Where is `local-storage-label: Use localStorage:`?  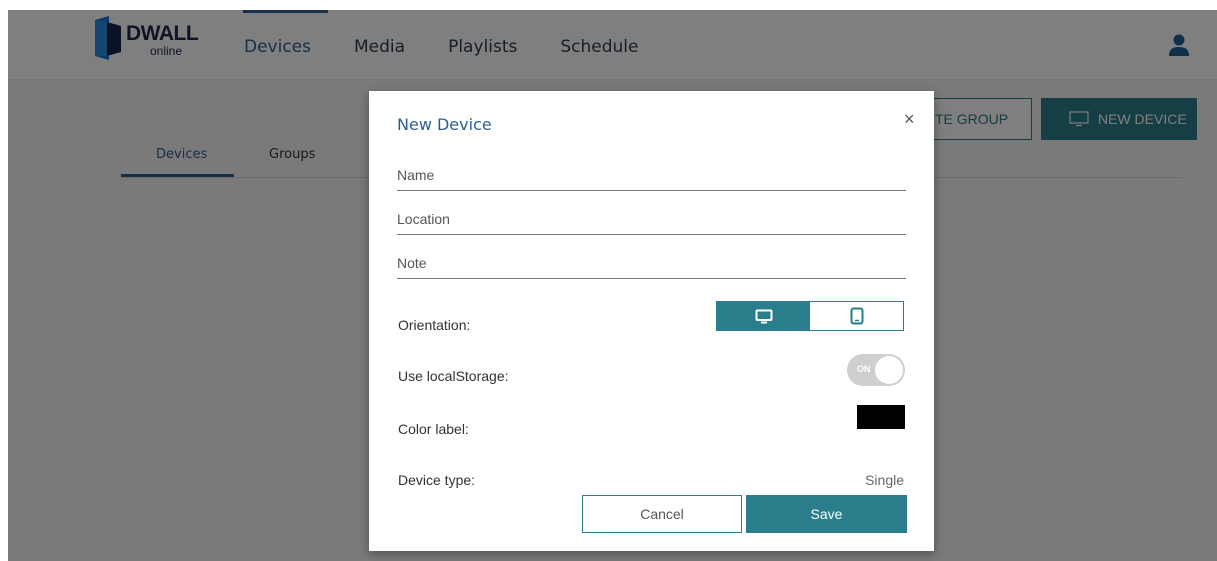
local-storage-label: Use localStorage: is located at coordinates (453, 376).